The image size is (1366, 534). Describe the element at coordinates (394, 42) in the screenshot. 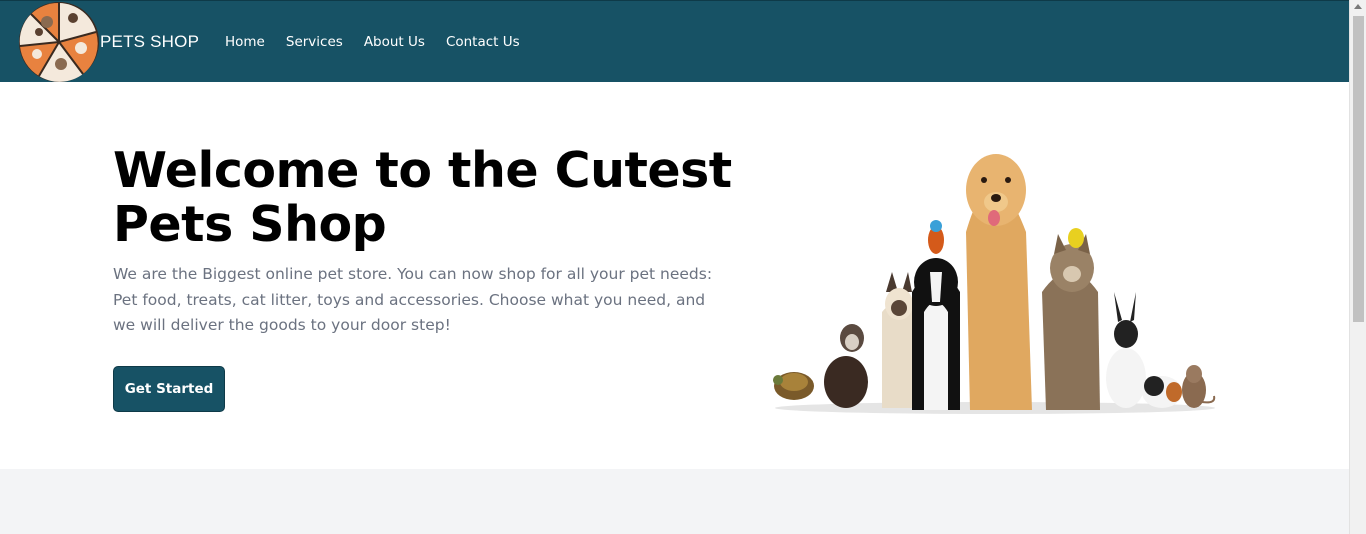

I see `nav-link-about-us: About Us` at that location.